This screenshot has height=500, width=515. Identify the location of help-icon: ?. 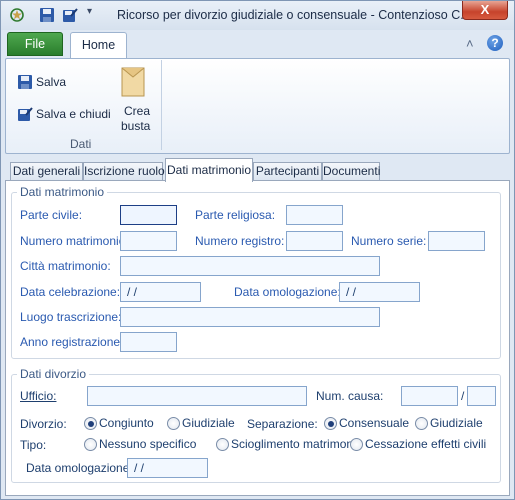
(495, 43).